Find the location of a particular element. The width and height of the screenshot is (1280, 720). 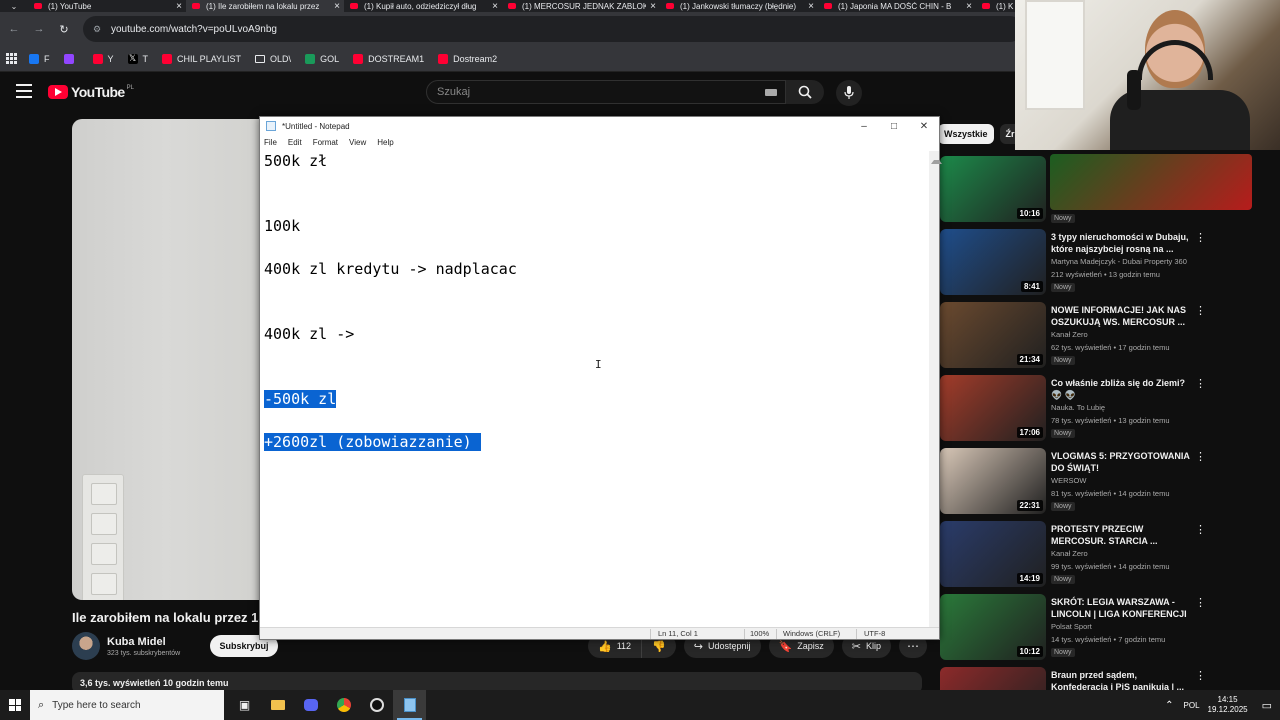

search-button is located at coordinates (805, 92).